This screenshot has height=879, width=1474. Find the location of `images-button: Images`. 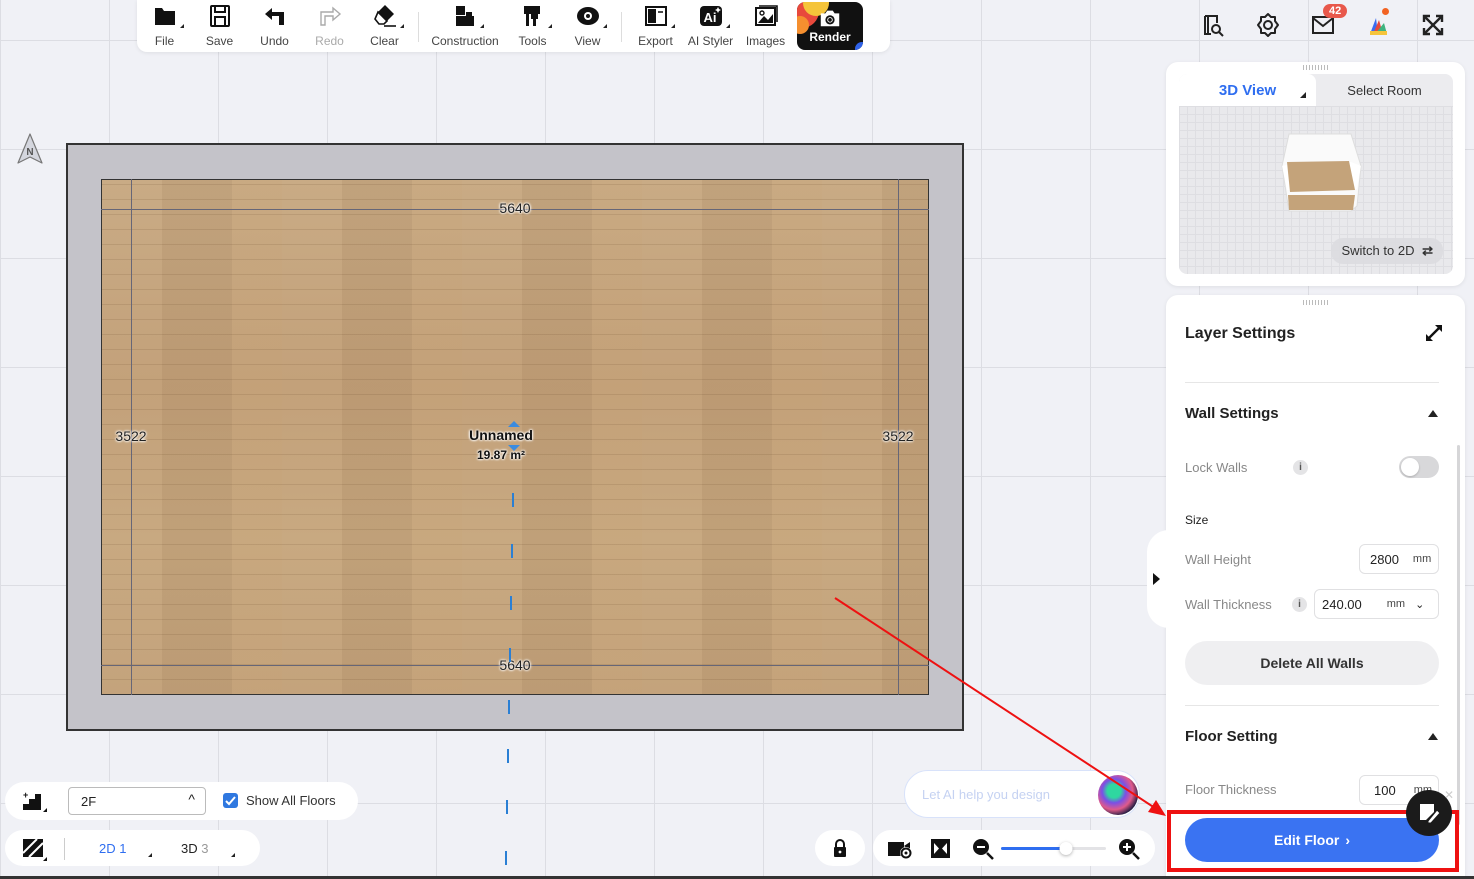

images-button: Images is located at coordinates (765, 26).